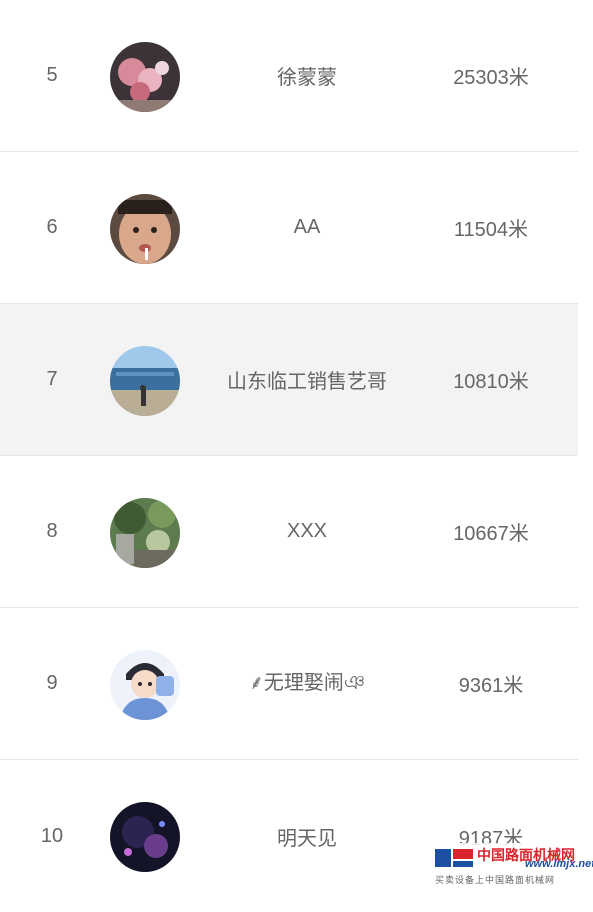  I want to click on user-name: AA, so click(307, 227).